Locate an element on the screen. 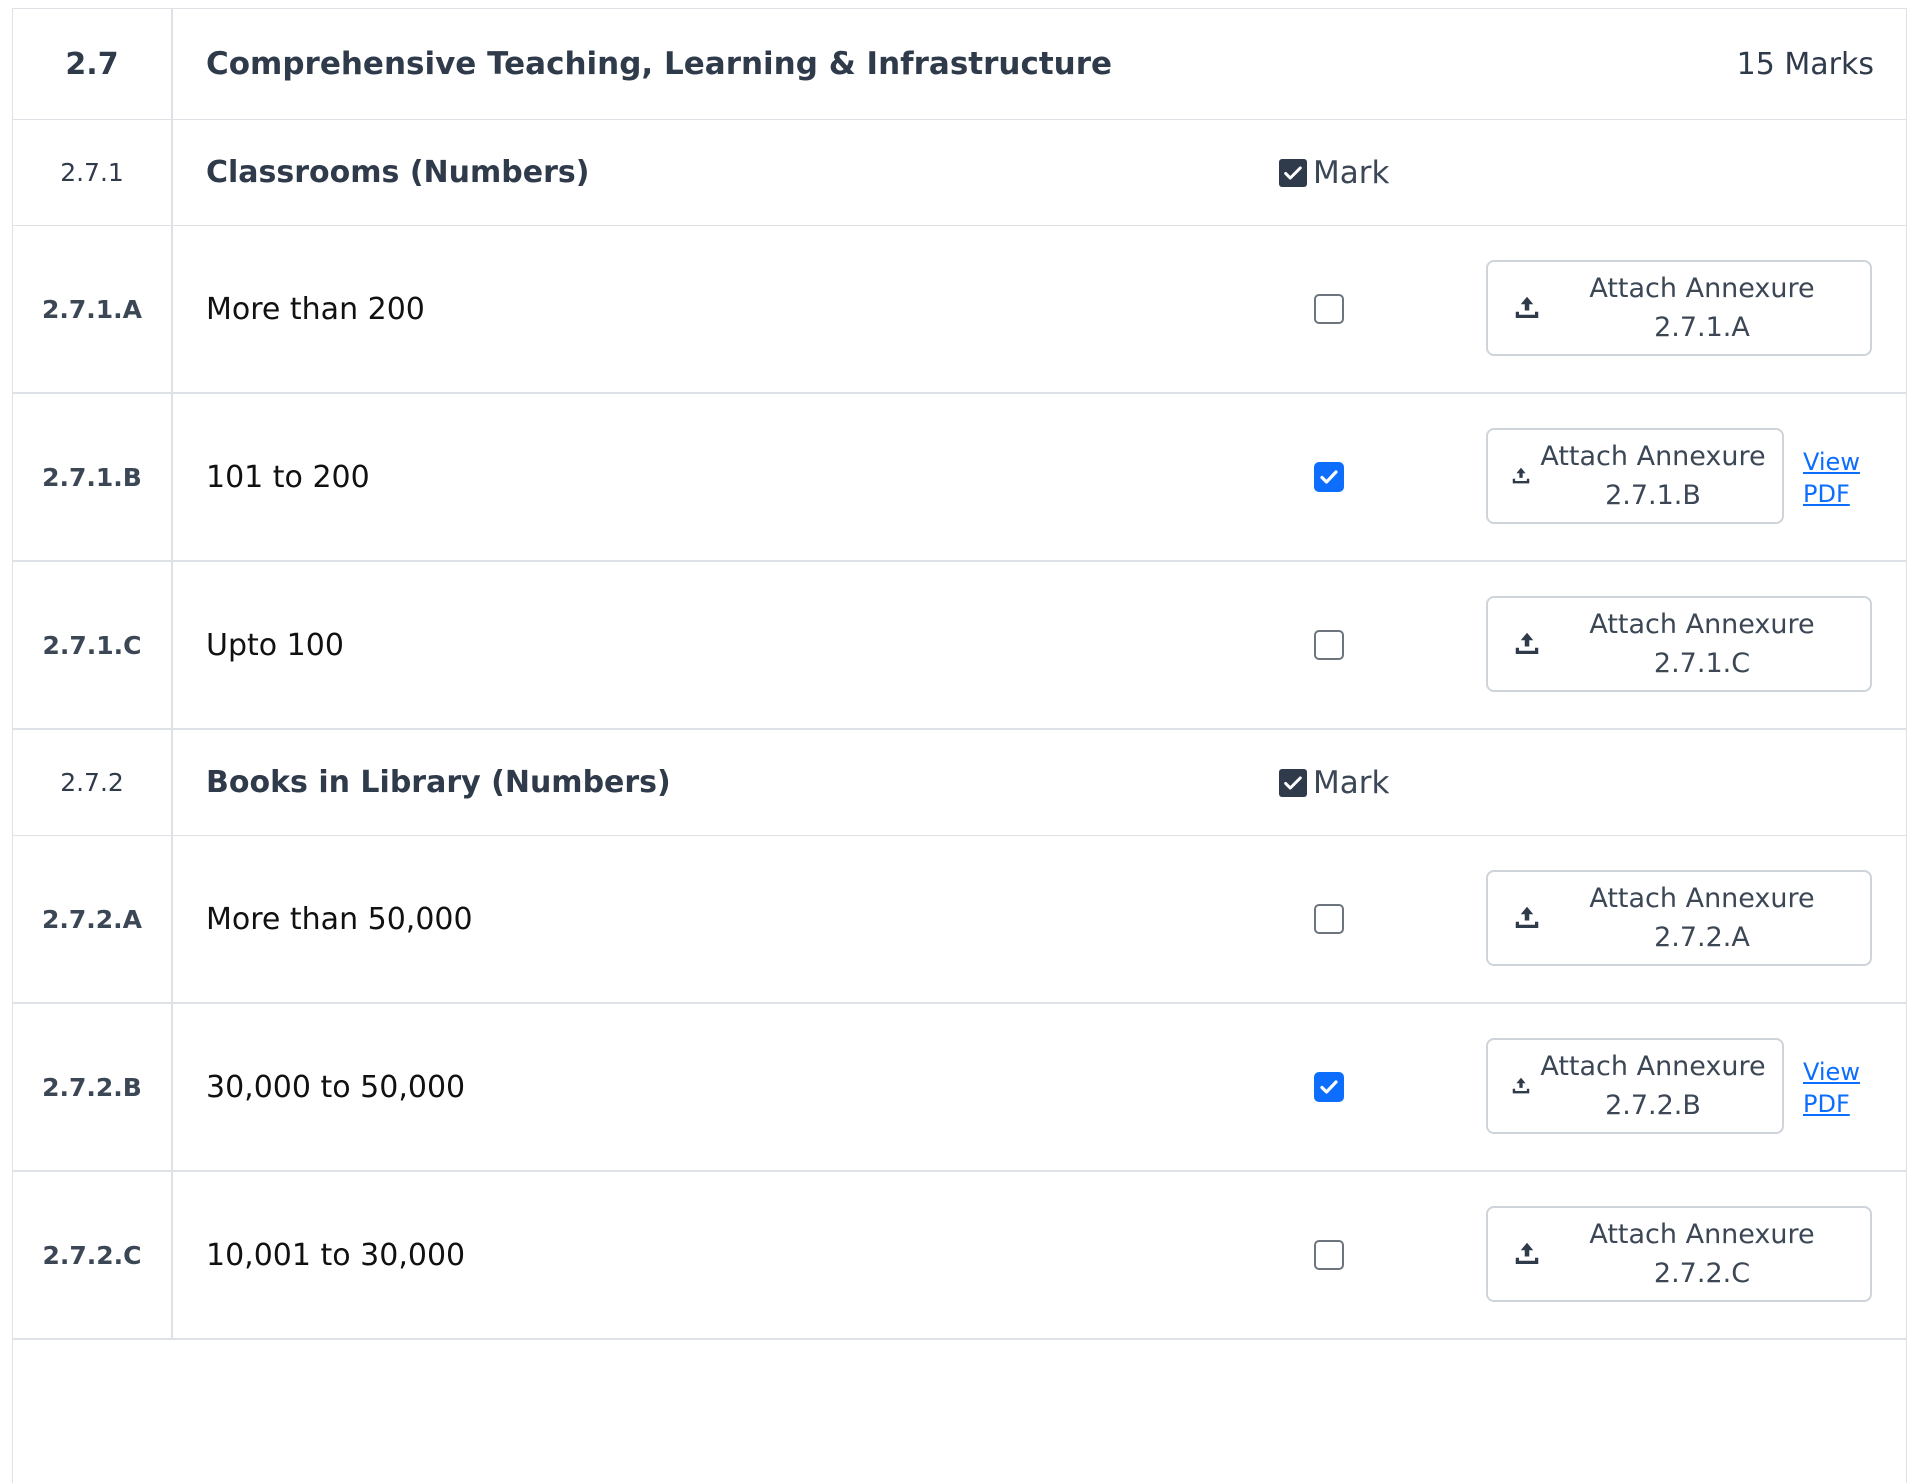 The image size is (1913, 1483). attach-annexure-button: Attach Annexure 2.7.1.A is located at coordinates (1679, 308).